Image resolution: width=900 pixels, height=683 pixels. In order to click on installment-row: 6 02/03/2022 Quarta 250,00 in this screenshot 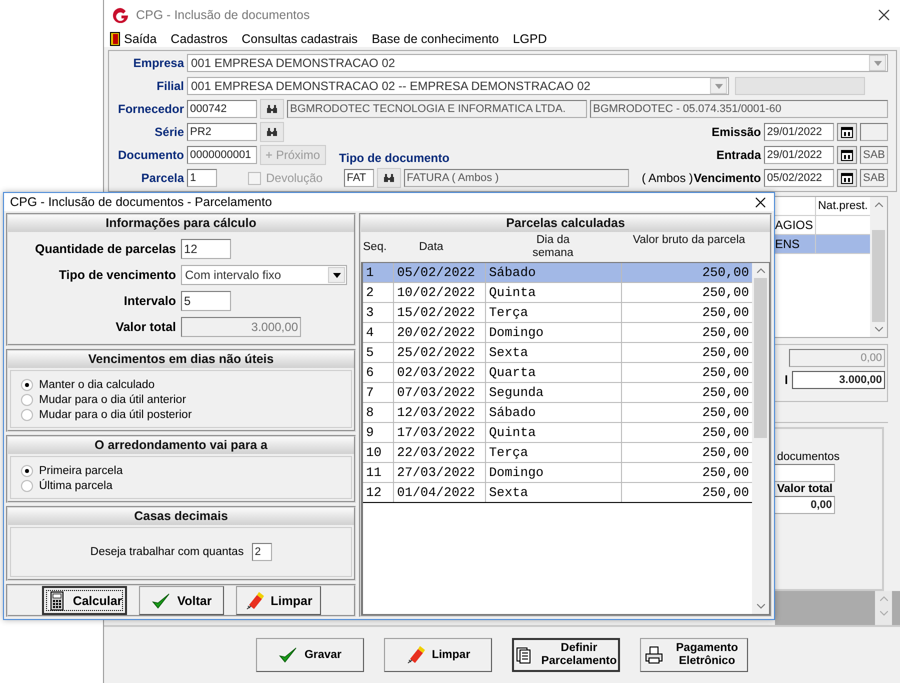, I will do `click(557, 373)`.